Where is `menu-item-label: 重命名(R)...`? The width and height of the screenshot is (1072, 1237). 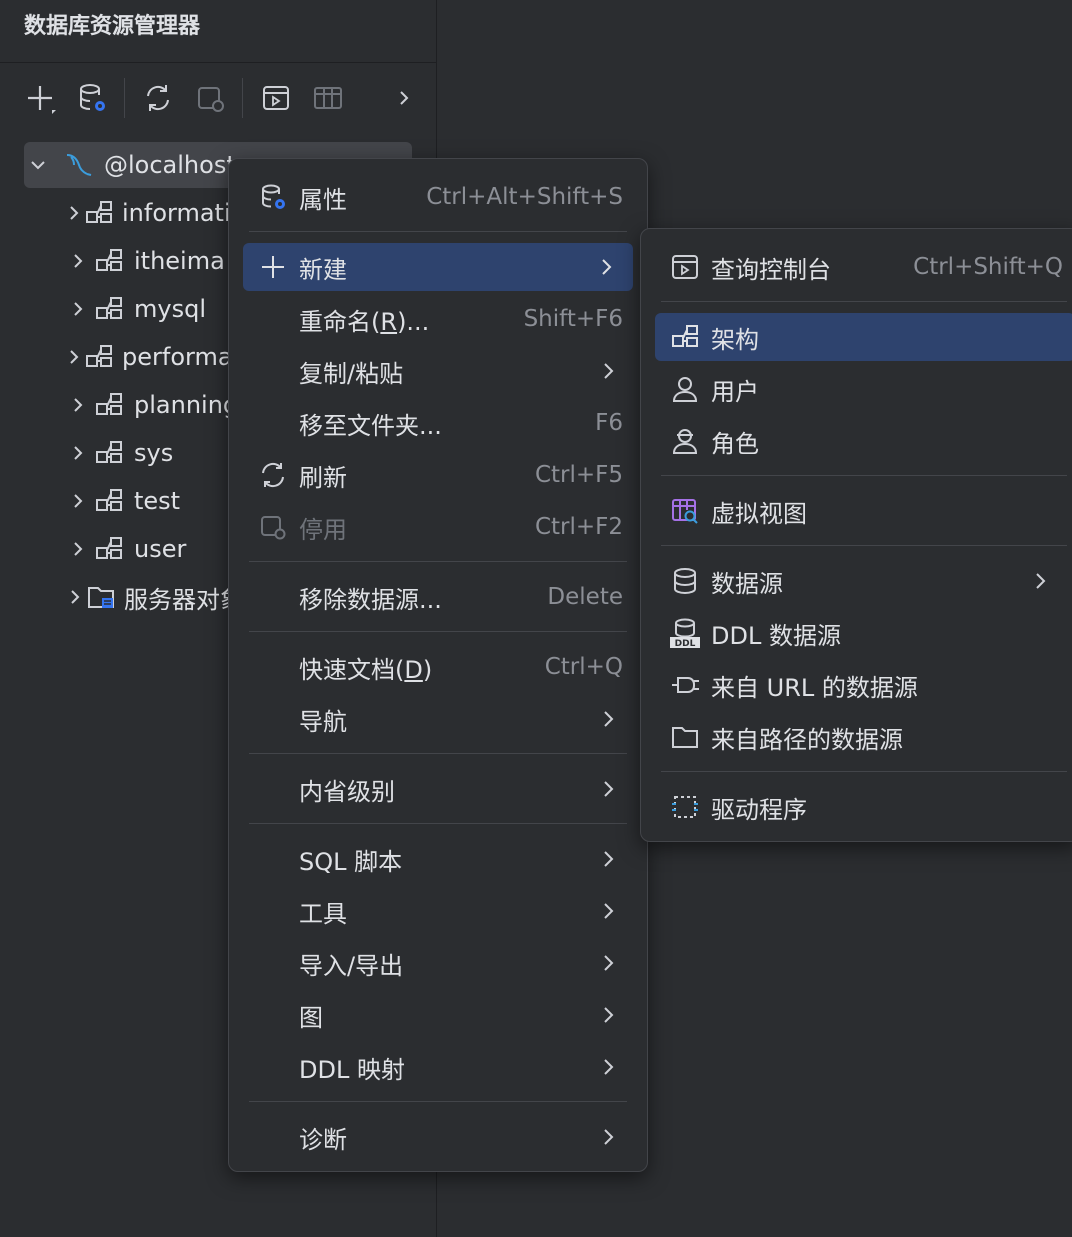 menu-item-label: 重命名(R)... is located at coordinates (364, 321).